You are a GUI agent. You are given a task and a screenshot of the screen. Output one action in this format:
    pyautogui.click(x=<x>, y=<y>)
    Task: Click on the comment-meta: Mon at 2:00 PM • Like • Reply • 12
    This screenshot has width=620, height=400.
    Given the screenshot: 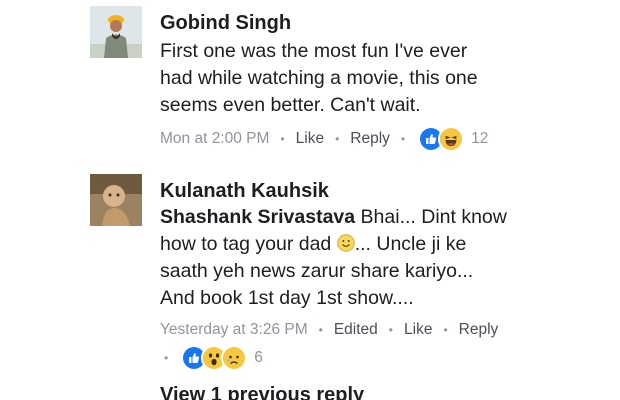 What is the action you would take?
    pyautogui.click(x=385, y=139)
    